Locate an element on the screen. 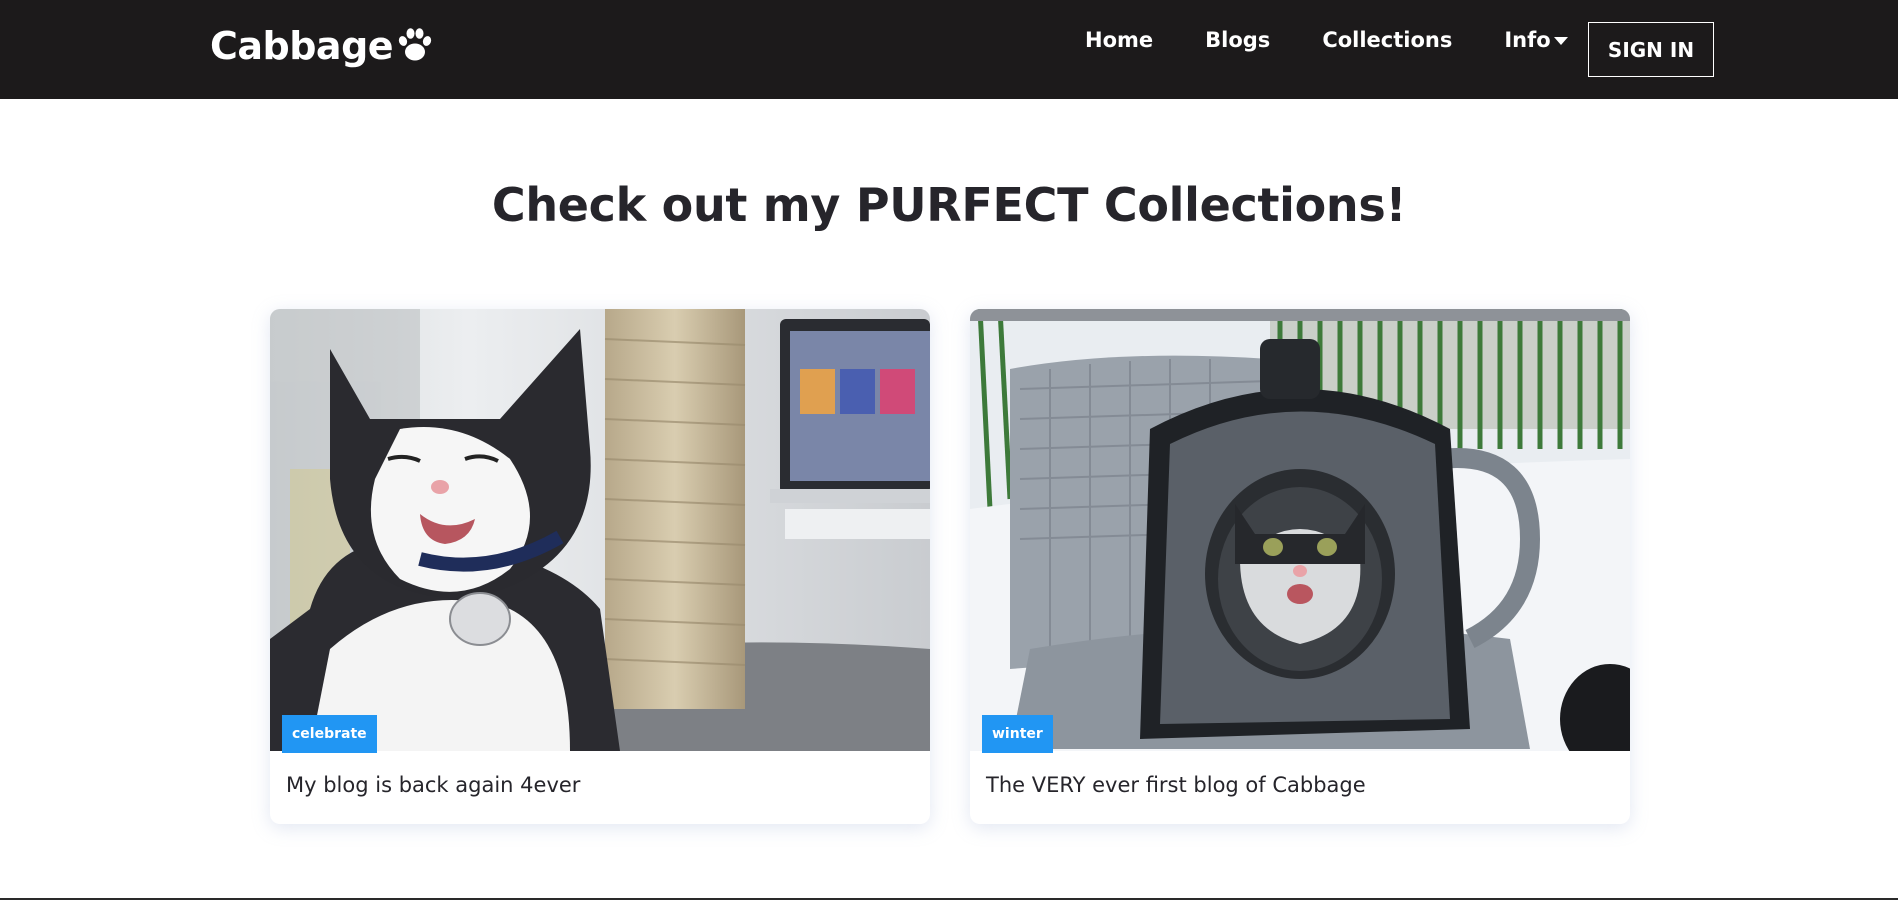 Image resolution: width=1898 pixels, height=900 pixels. card-tag: celebrate is located at coordinates (329, 734).